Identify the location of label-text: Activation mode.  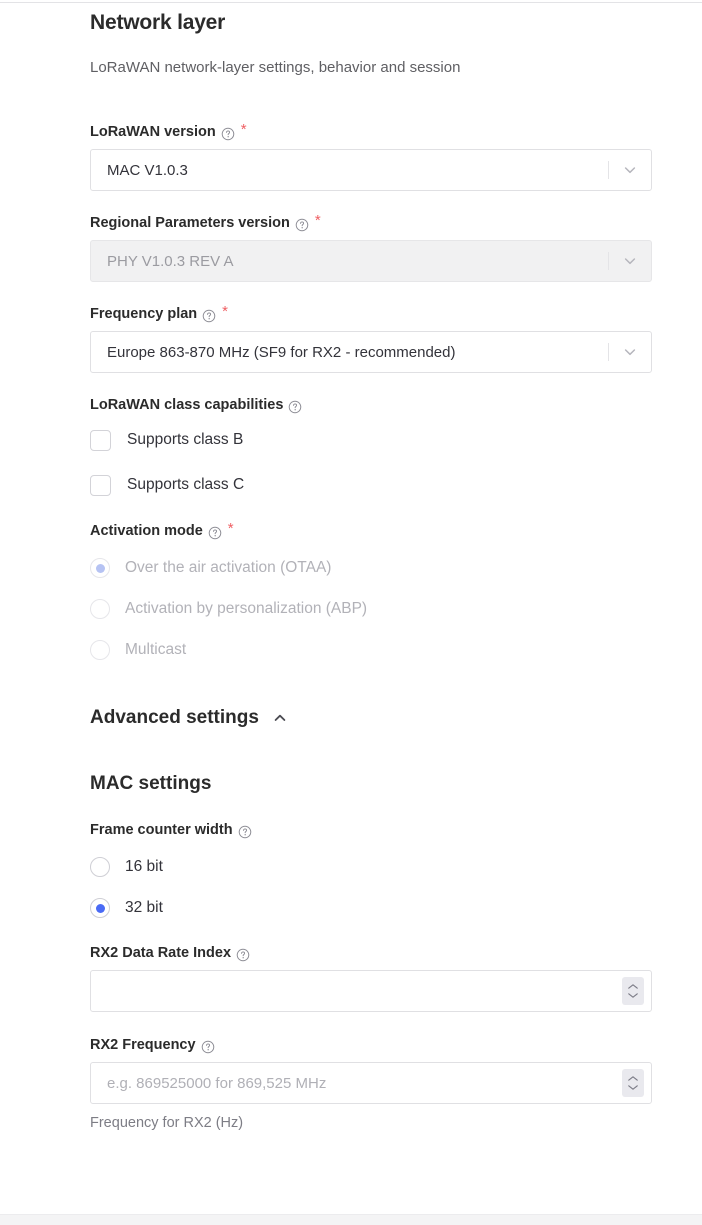
(146, 531).